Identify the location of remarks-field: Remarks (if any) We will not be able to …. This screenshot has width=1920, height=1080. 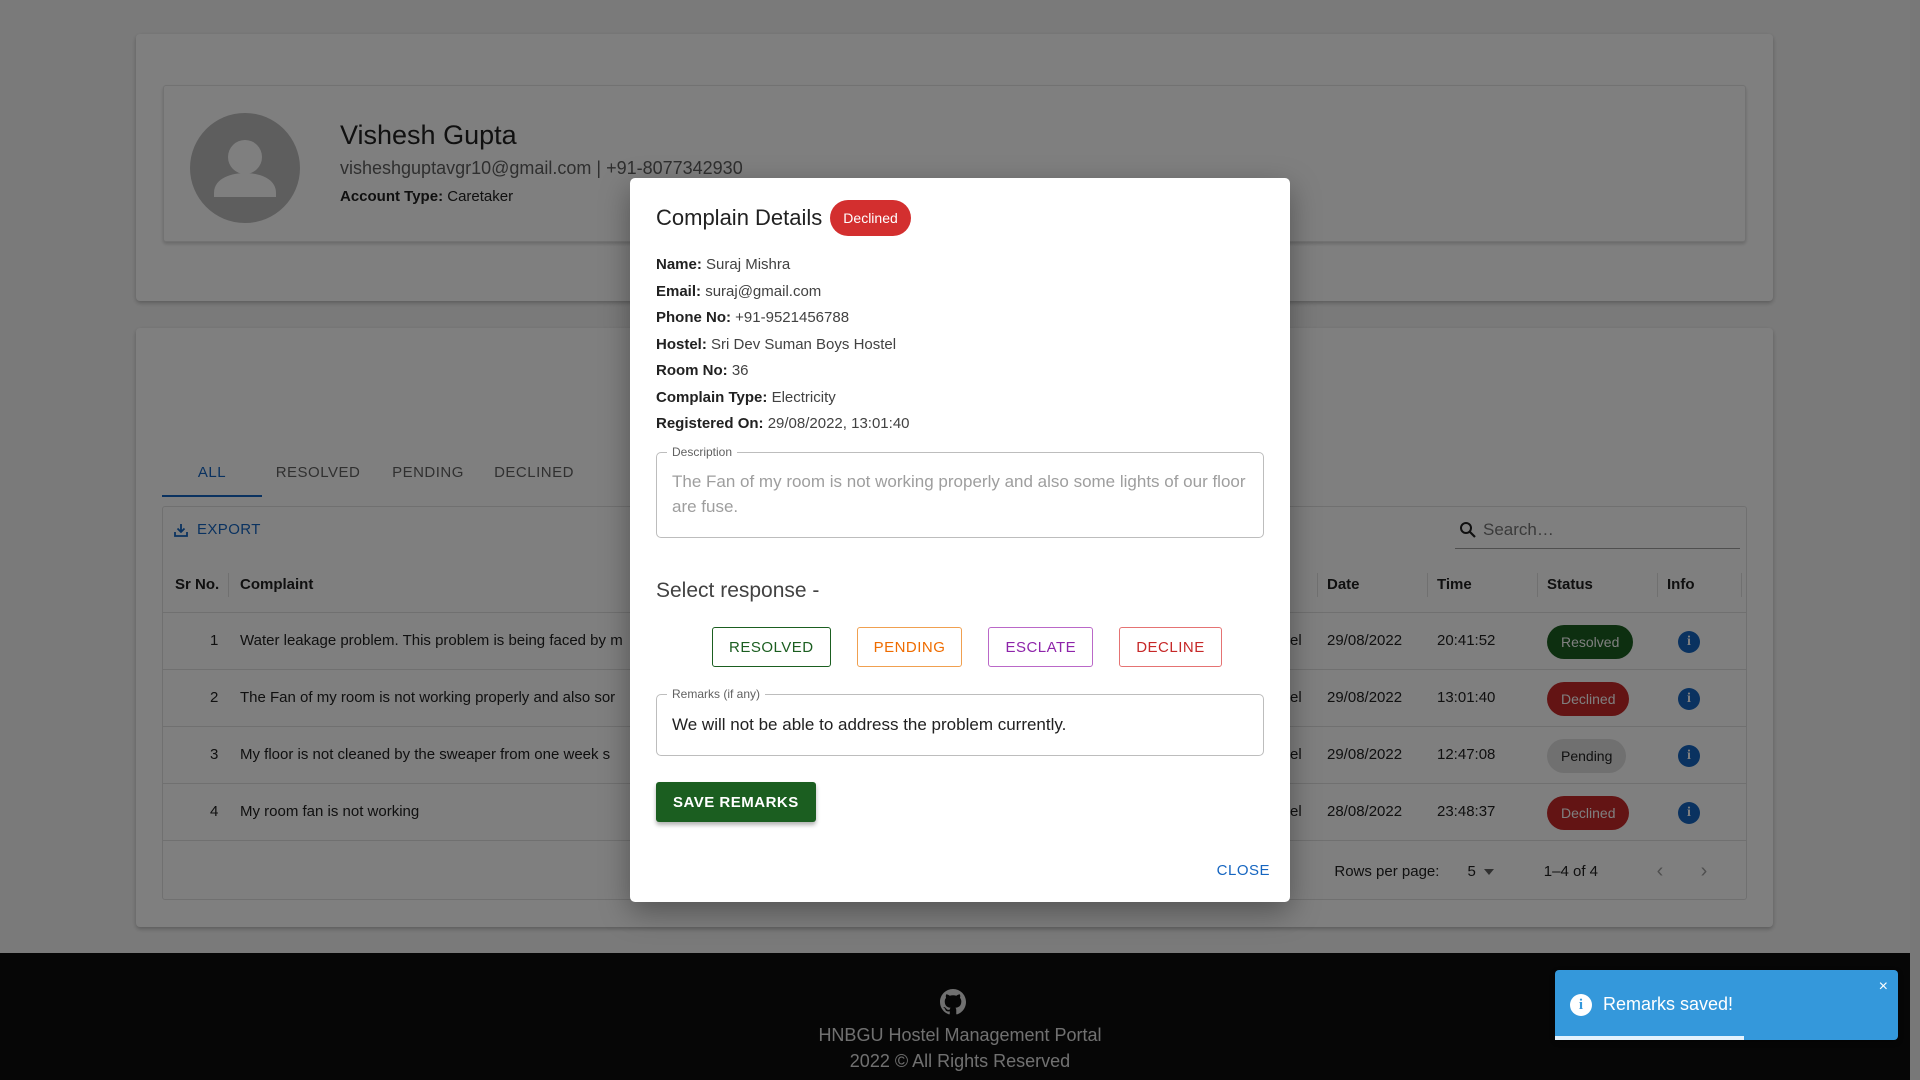
(960, 721).